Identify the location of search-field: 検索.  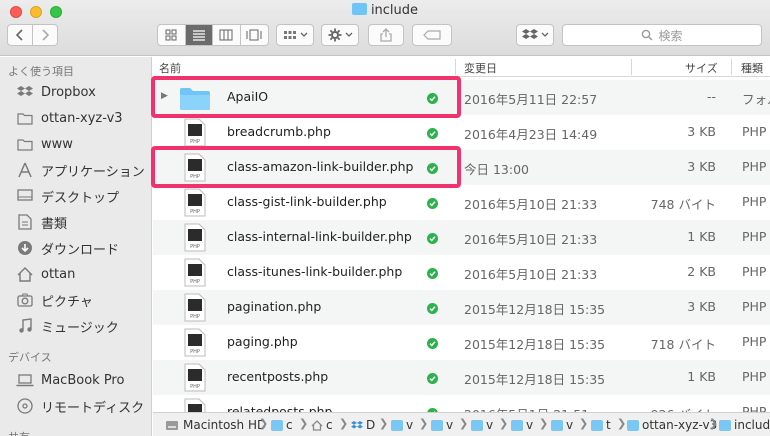
(662, 35).